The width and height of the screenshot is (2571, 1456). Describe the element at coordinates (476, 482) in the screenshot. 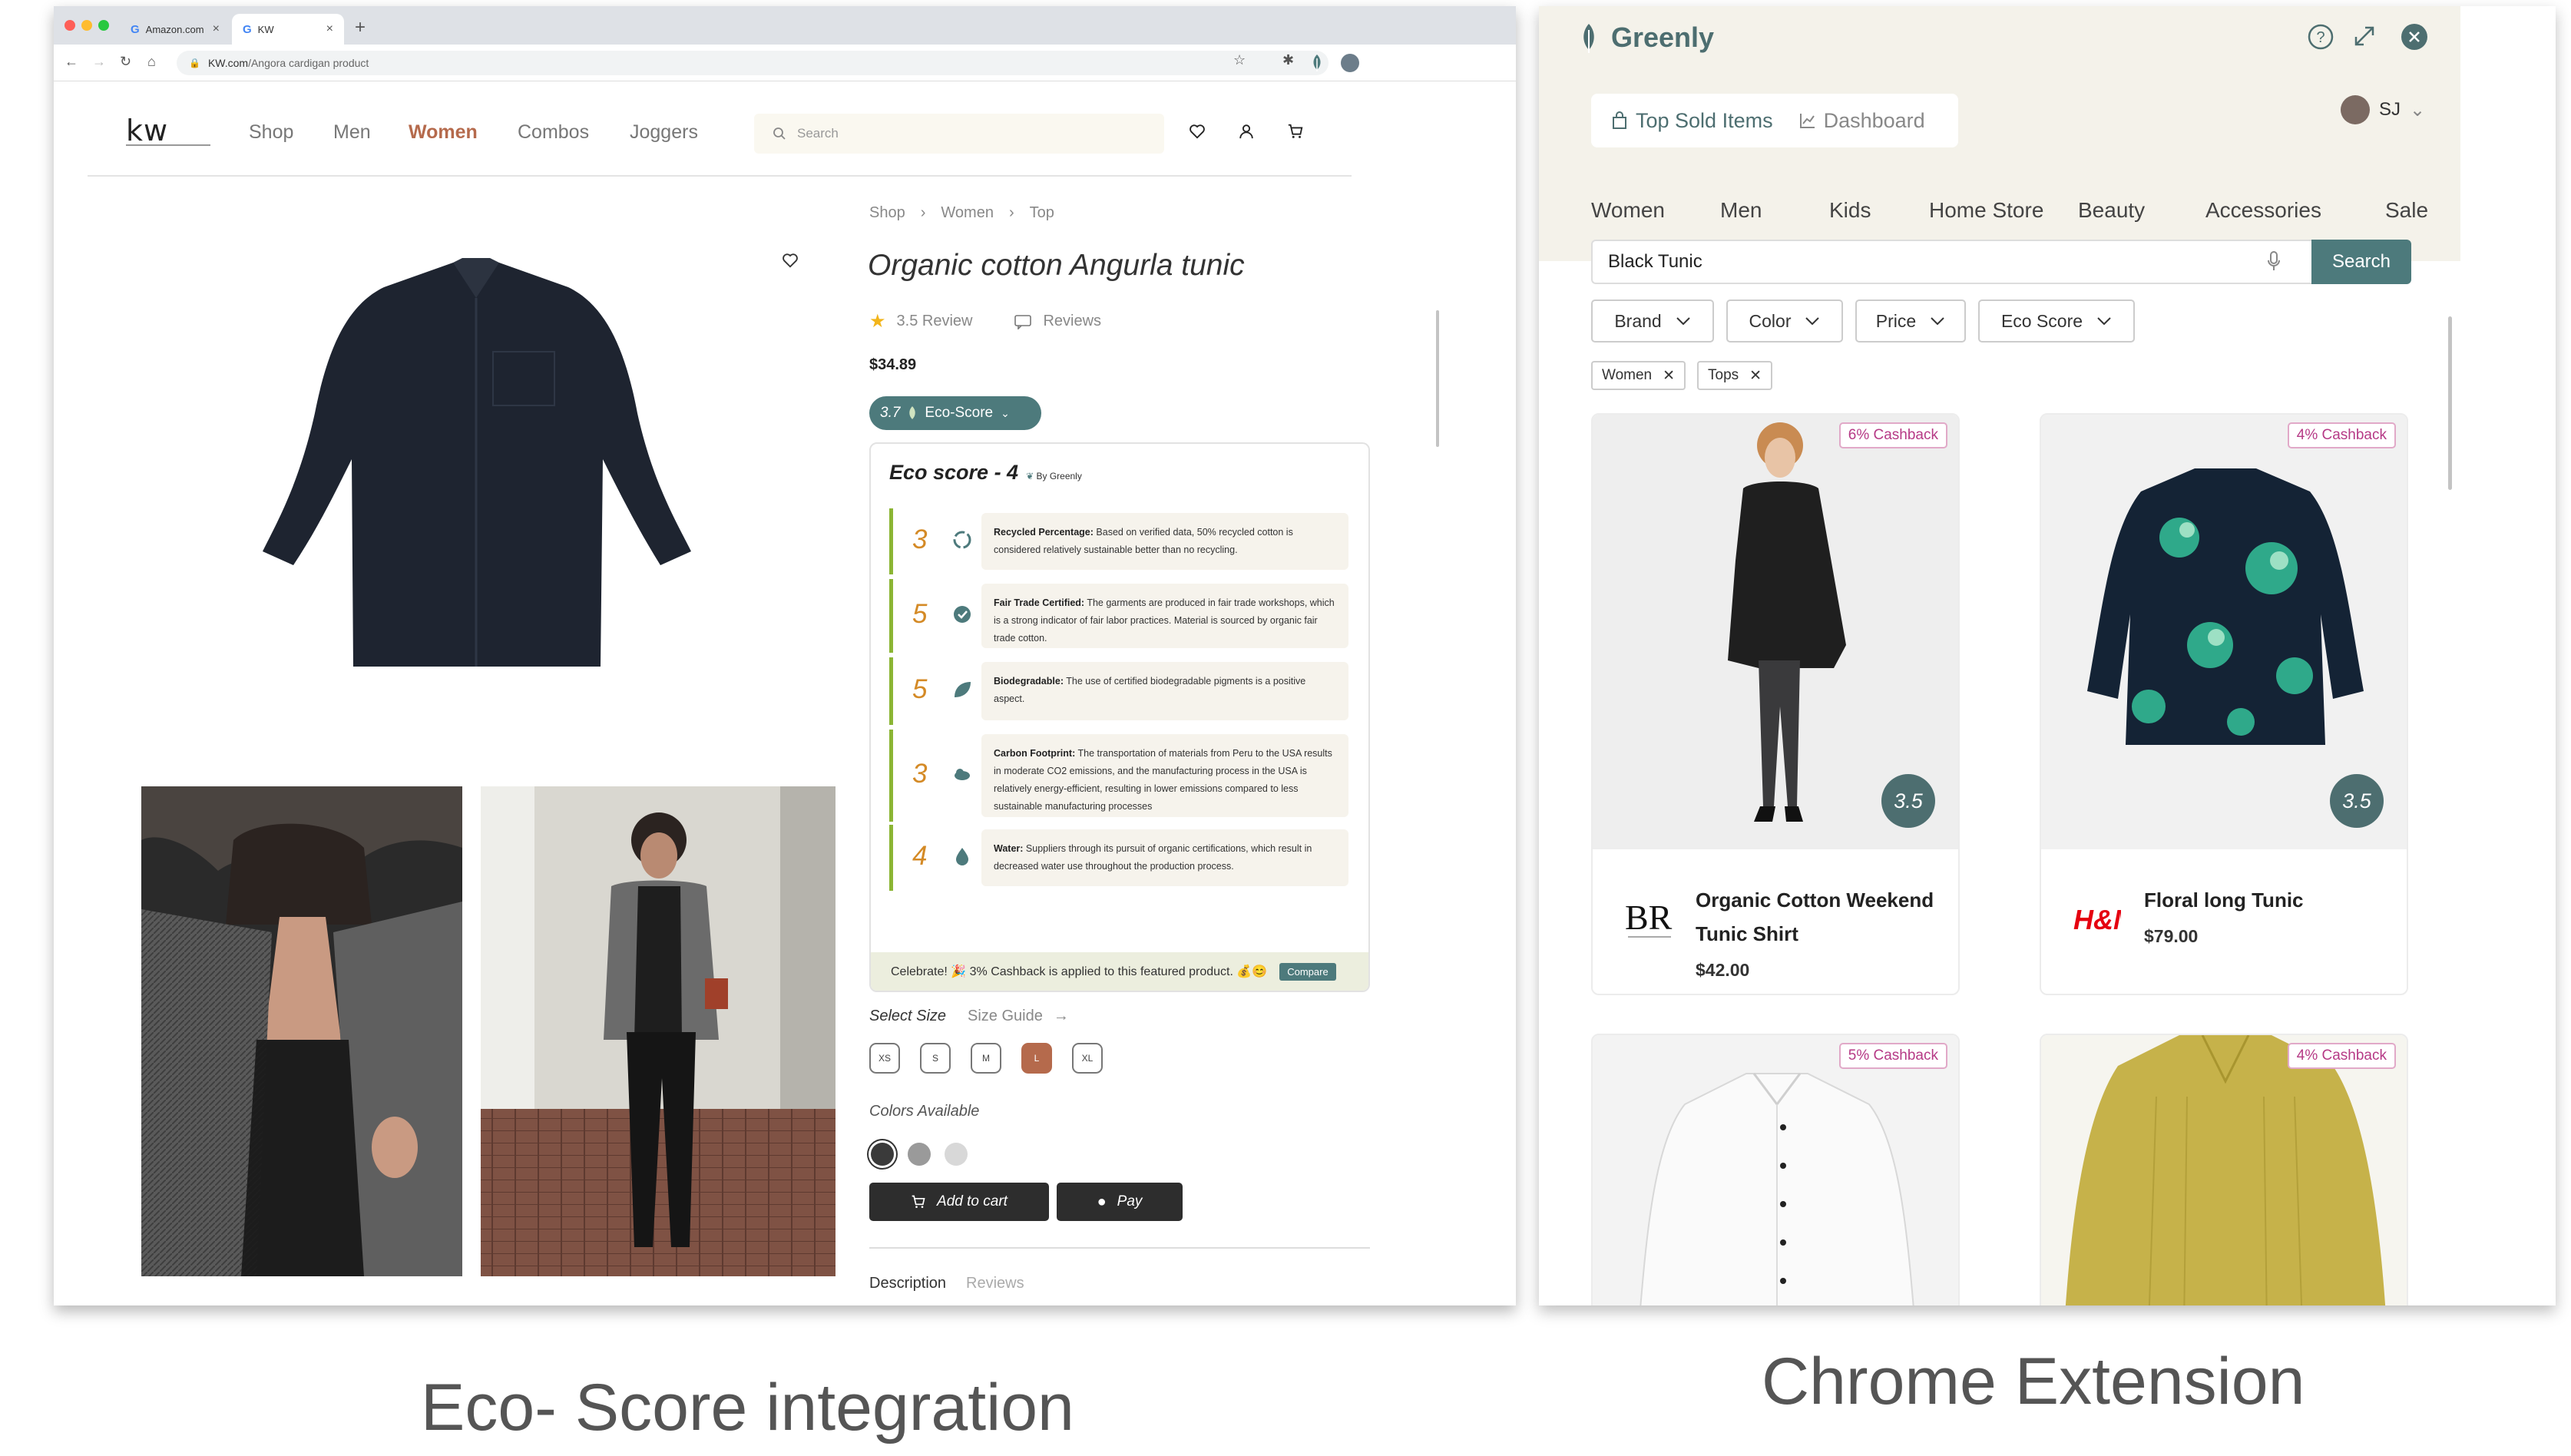

I see `product-main-image` at that location.